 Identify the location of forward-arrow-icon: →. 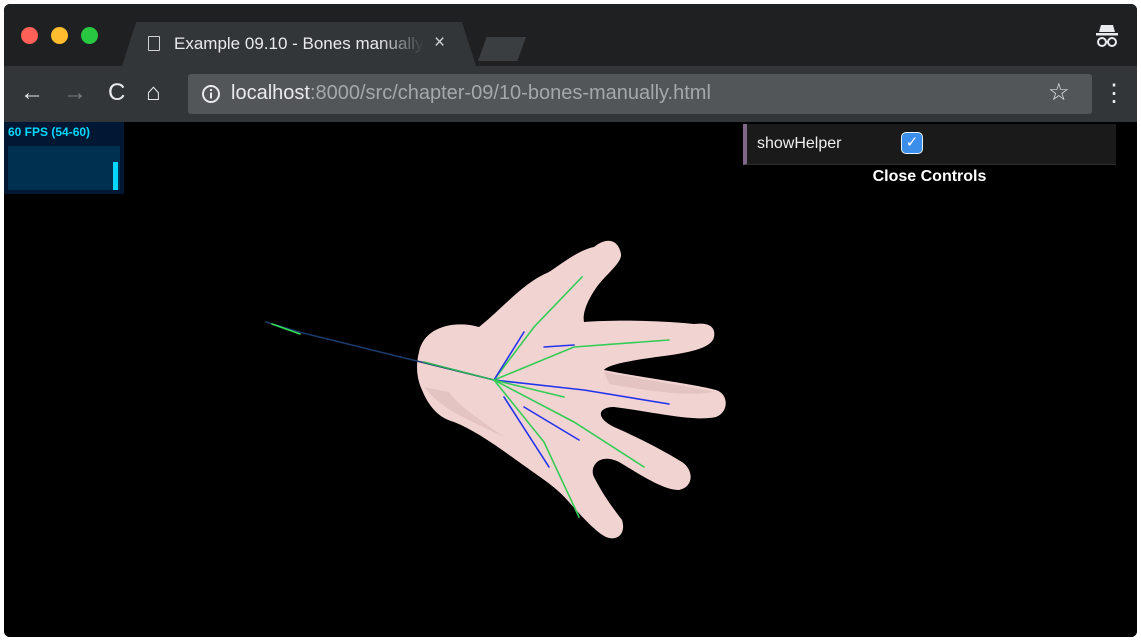
(75, 93).